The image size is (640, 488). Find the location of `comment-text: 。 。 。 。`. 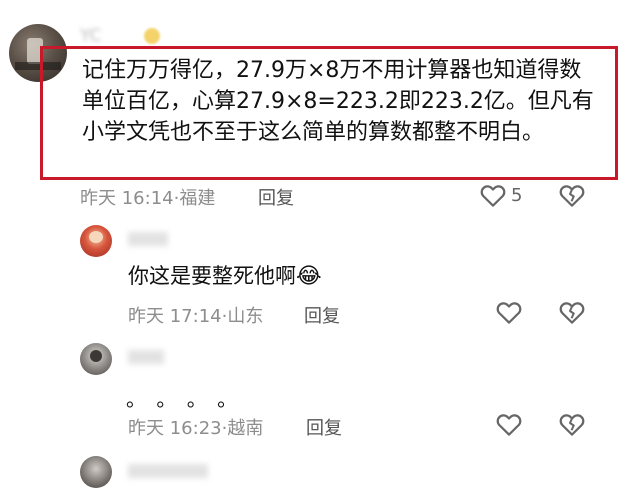

comment-text: 。 。 。 。 is located at coordinates (183, 399).